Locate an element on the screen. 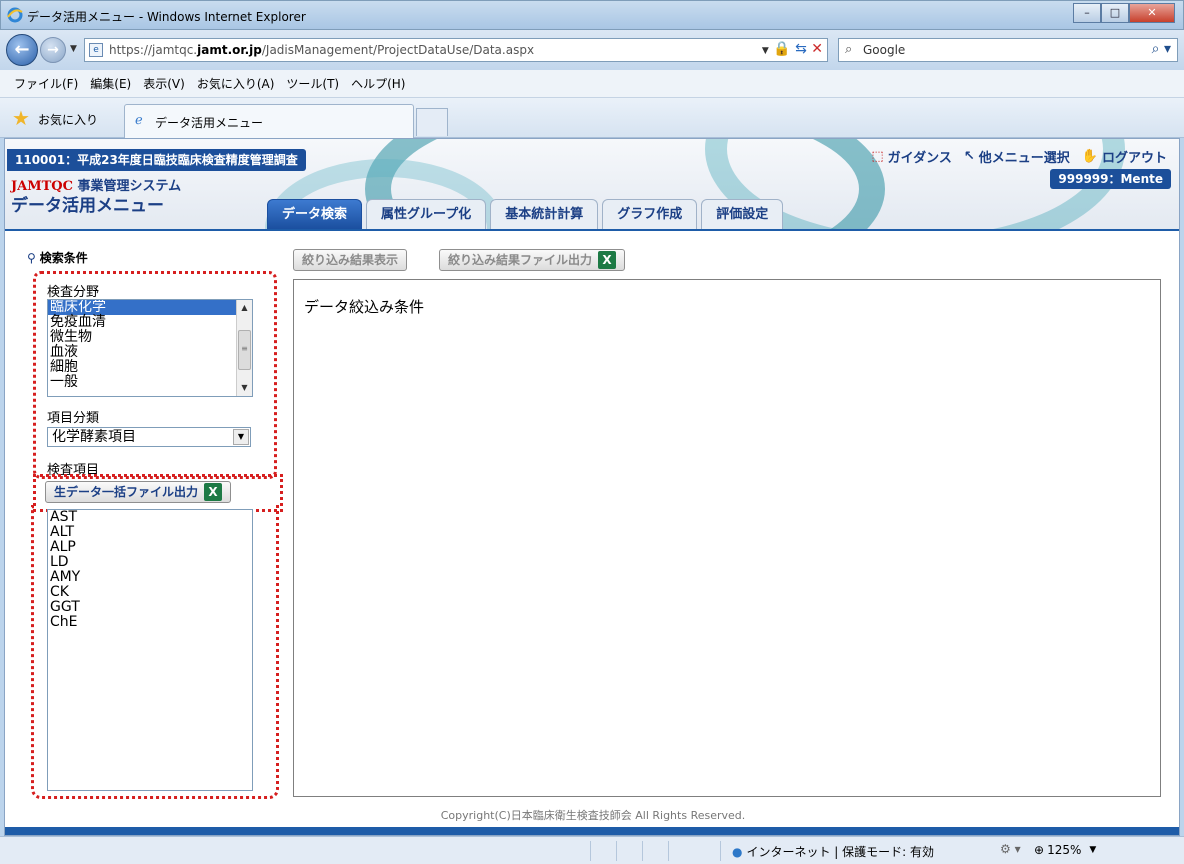  search-icon: ⌕ is located at coordinates (849, 49).